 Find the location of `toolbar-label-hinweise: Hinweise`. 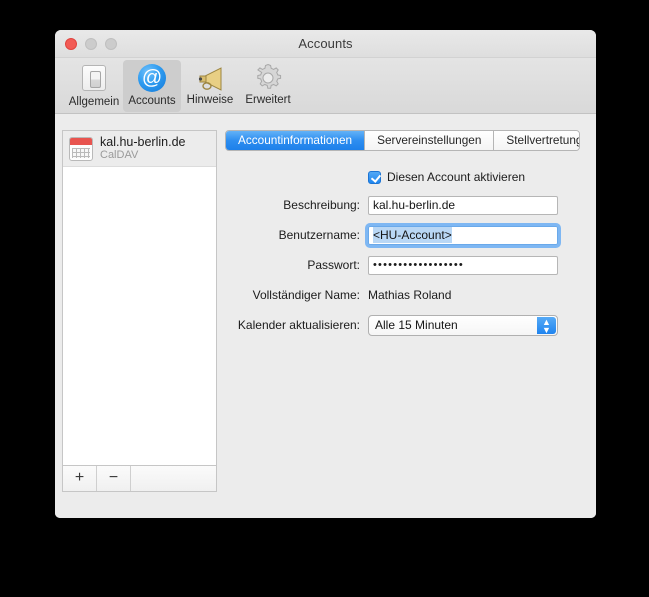

toolbar-label-hinweise: Hinweise is located at coordinates (210, 100).